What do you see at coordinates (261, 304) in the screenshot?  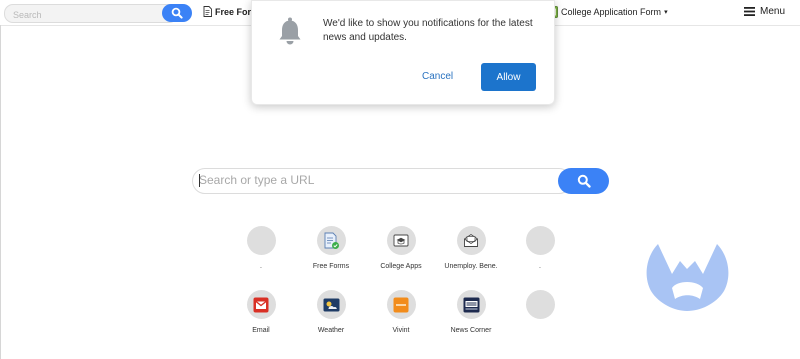 I see `gmail-icon` at bounding box center [261, 304].